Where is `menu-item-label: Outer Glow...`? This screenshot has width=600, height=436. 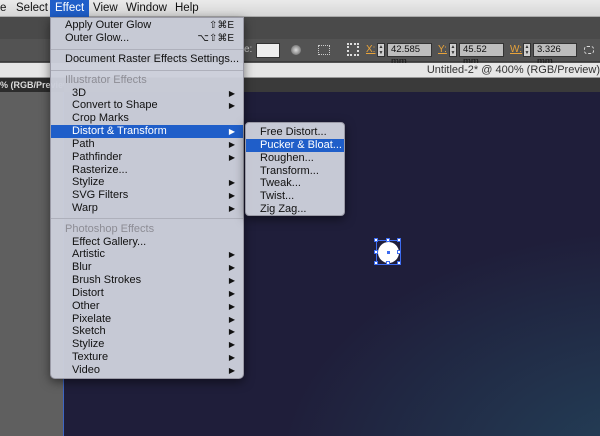 menu-item-label: Outer Glow... is located at coordinates (97, 38).